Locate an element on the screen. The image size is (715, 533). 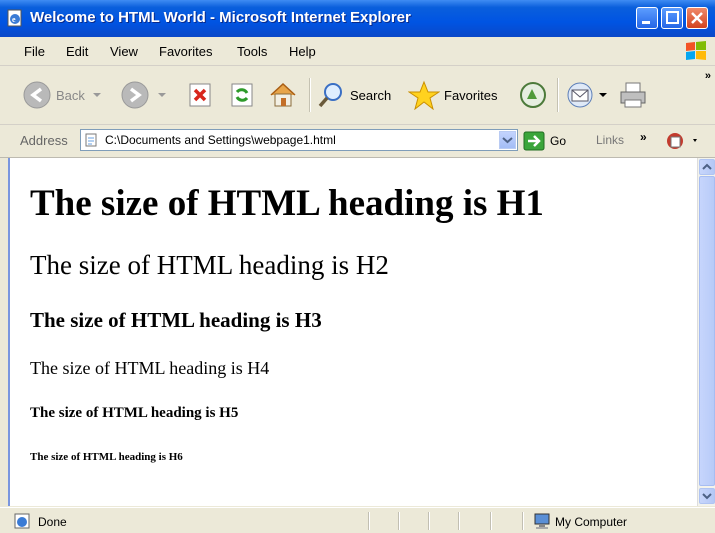
refresh-icon is located at coordinates (242, 95).